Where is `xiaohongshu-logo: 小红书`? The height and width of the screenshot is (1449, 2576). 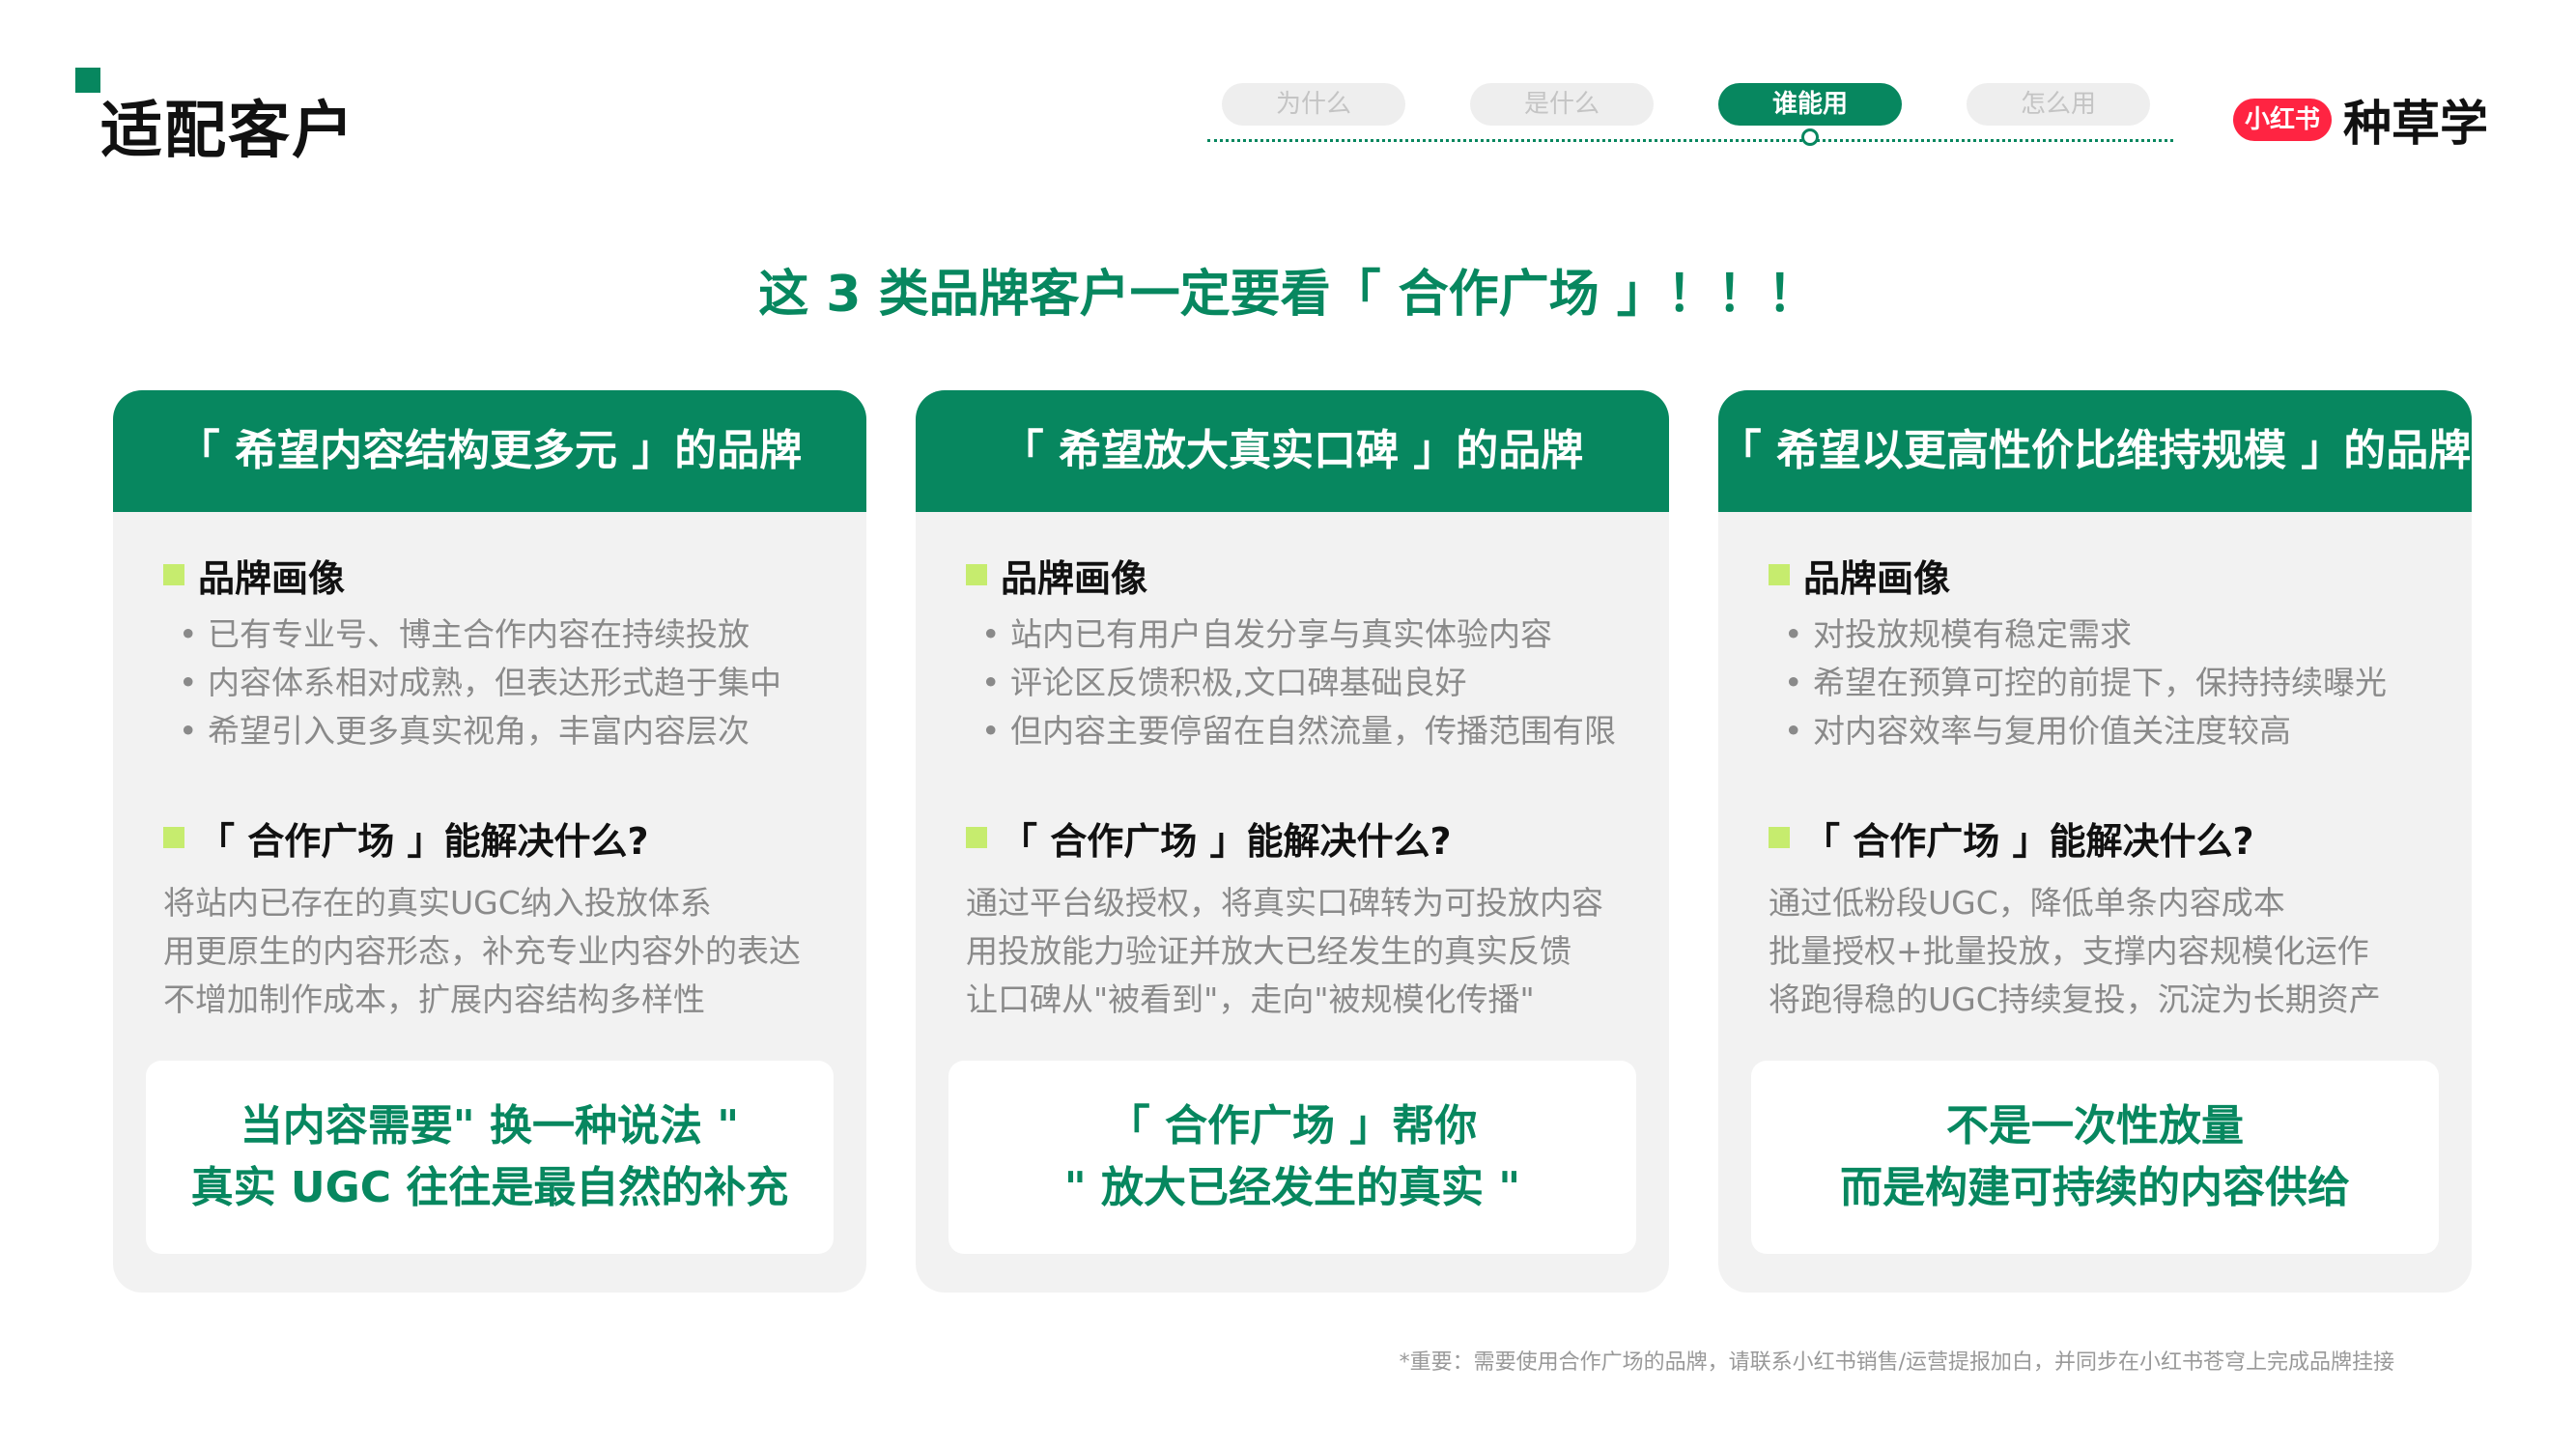 xiaohongshu-logo: 小红书 is located at coordinates (2283, 120).